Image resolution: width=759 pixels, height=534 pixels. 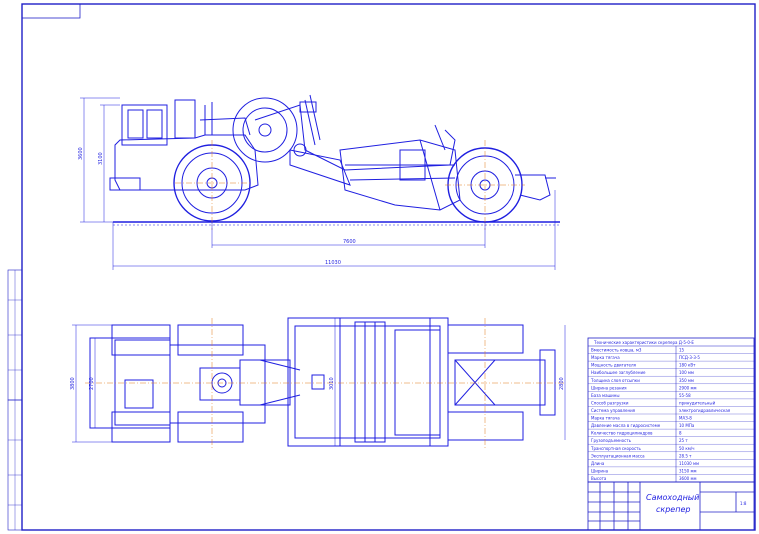 I want to click on spec-row-value: 50 км/ч, so click(x=687, y=448).